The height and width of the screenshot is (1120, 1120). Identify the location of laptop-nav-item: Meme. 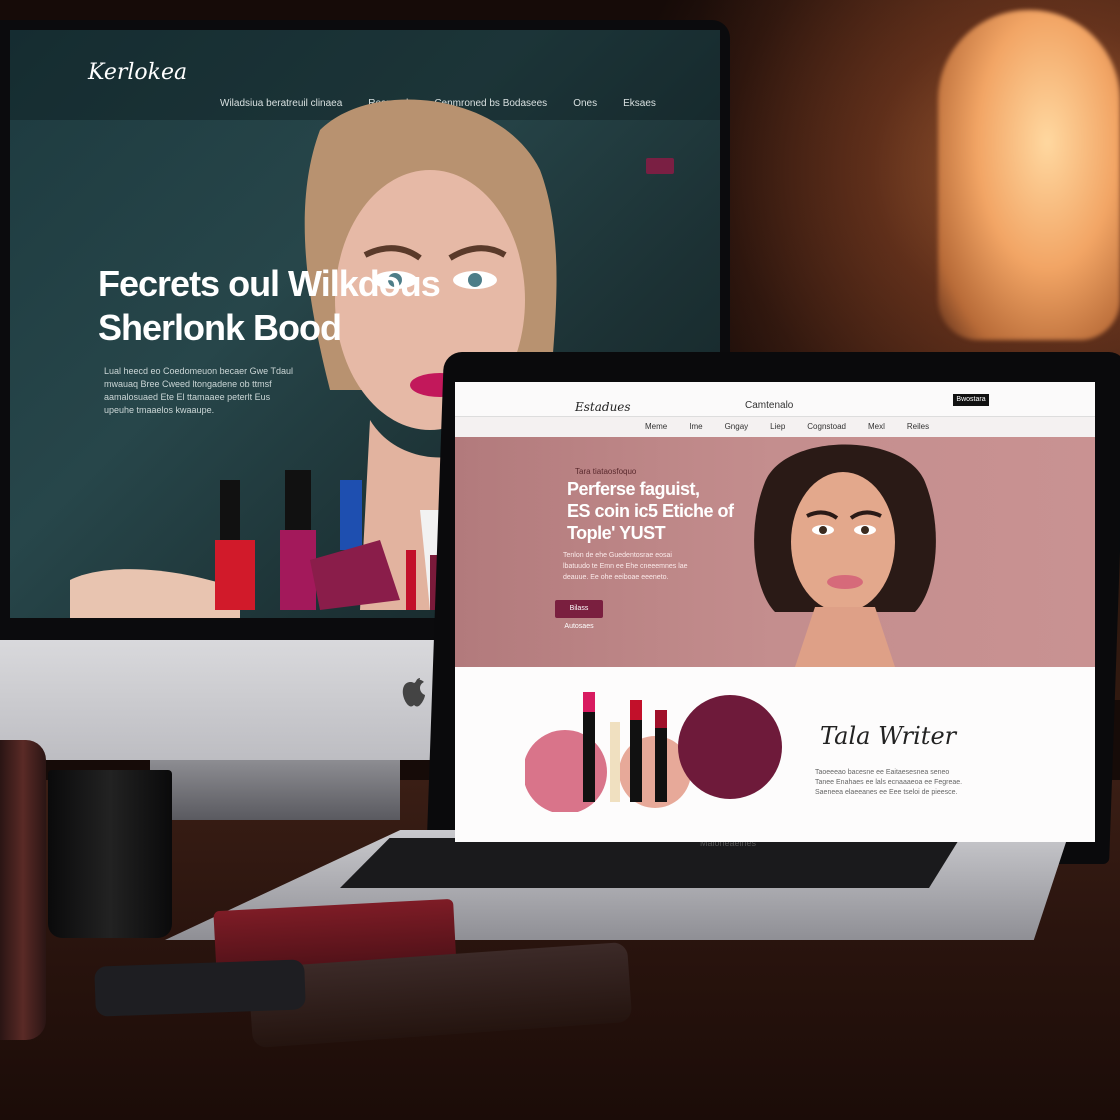
(656, 426).